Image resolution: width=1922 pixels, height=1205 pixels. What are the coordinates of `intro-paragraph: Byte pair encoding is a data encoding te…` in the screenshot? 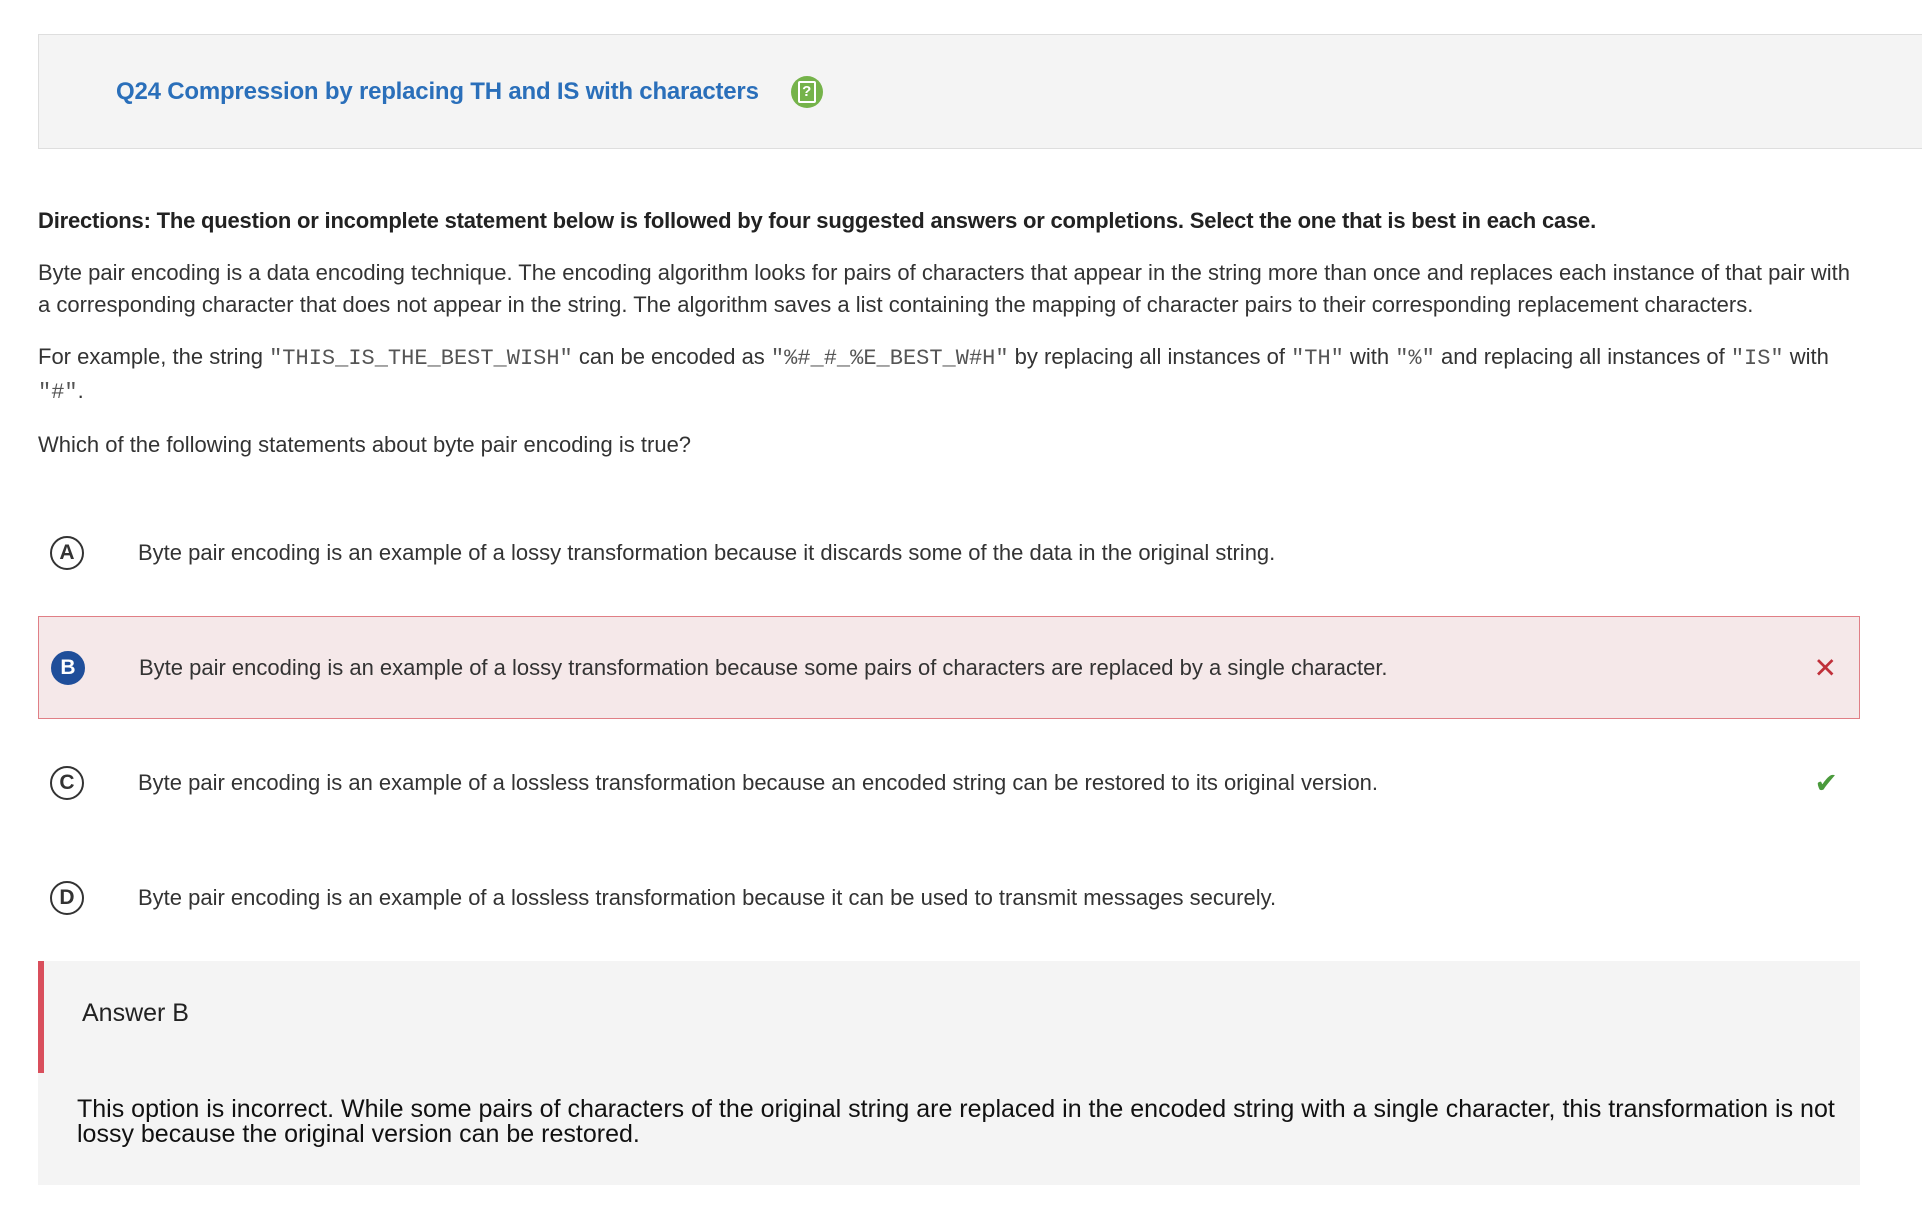 It's located at (944, 288).